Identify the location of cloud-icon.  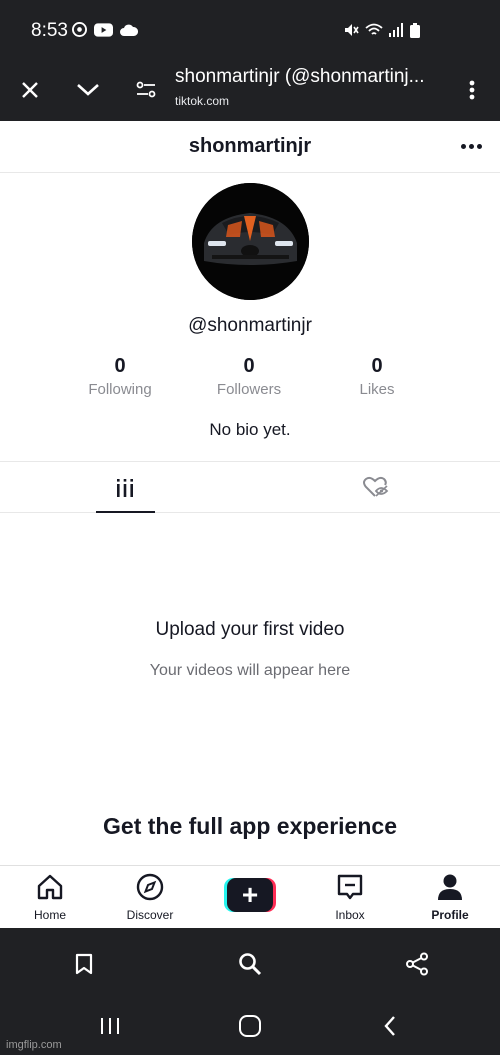
(129, 32).